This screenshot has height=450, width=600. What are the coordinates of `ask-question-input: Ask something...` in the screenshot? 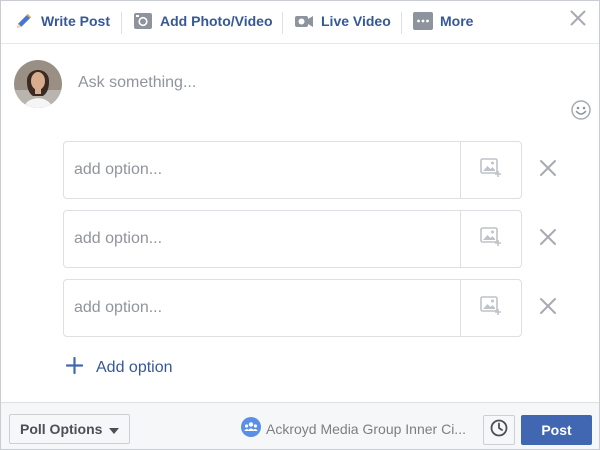 It's located at (137, 83).